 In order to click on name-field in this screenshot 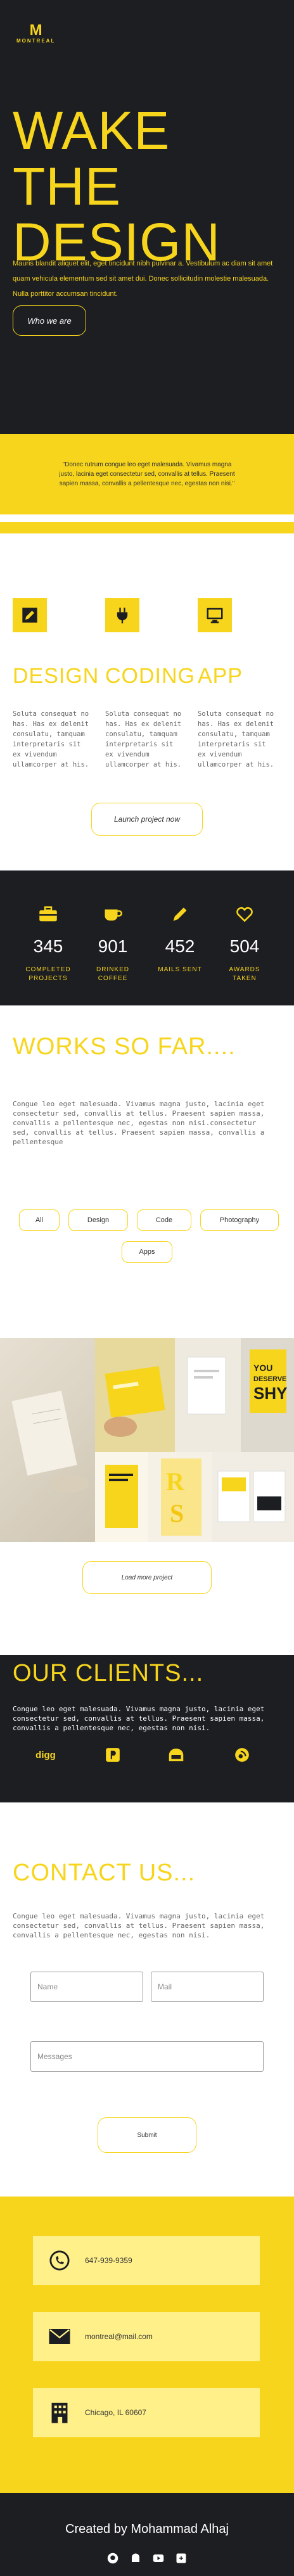, I will do `click(86, 1987)`.